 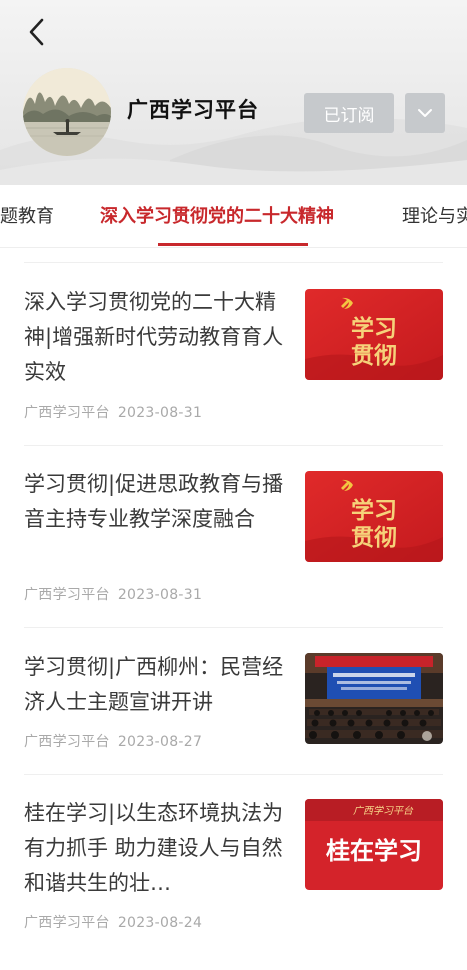 What do you see at coordinates (434, 215) in the screenshot?
I see `tab-theory-practice: 理论与实践` at bounding box center [434, 215].